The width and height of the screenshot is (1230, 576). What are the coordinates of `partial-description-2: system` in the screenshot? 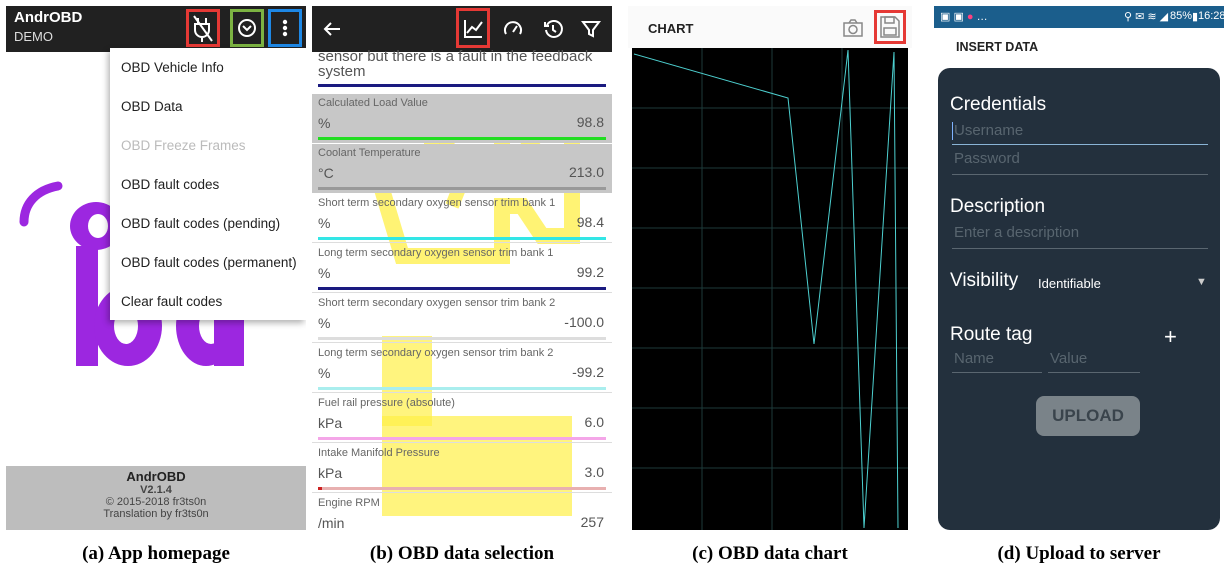 It's located at (342, 71).